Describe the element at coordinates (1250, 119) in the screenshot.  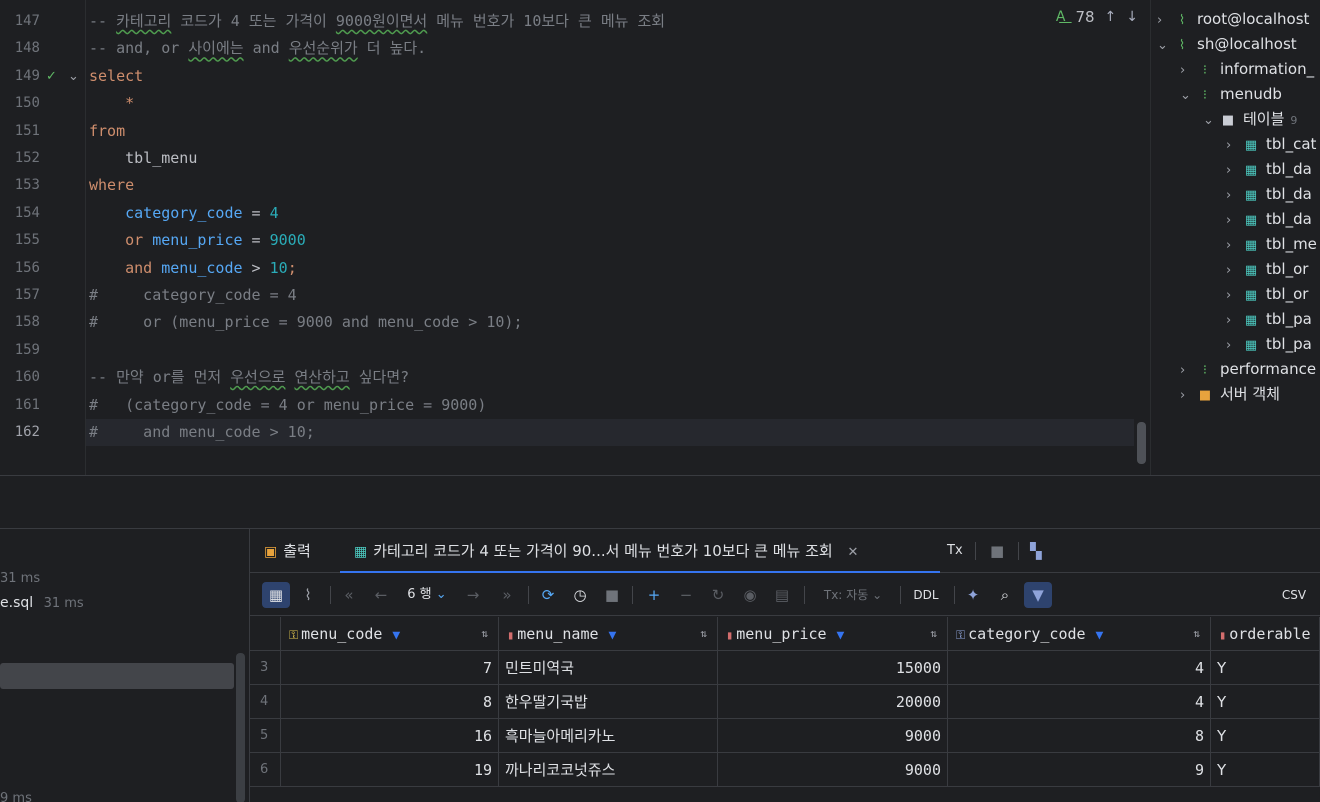
I see `tree-node: ⌄ ■ 테이블 9` at that location.